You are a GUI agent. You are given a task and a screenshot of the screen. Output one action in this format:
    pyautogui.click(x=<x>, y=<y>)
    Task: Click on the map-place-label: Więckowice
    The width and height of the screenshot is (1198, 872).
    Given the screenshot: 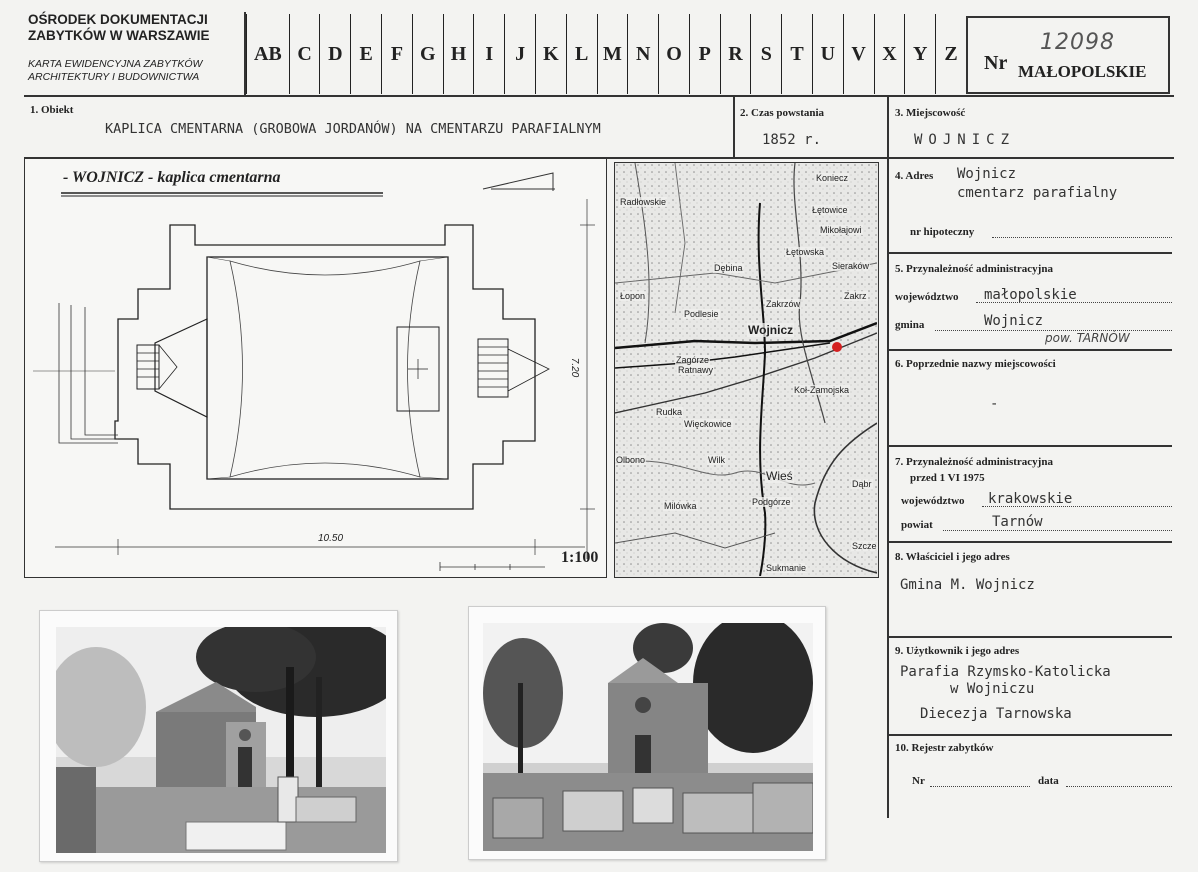 What is the action you would take?
    pyautogui.click(x=708, y=424)
    